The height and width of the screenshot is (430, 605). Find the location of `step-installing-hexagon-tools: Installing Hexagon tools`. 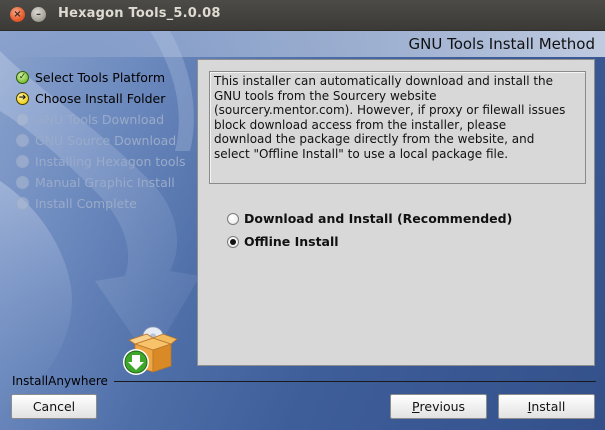

step-installing-hexagon-tools: Installing Hexagon tools is located at coordinates (101, 161).